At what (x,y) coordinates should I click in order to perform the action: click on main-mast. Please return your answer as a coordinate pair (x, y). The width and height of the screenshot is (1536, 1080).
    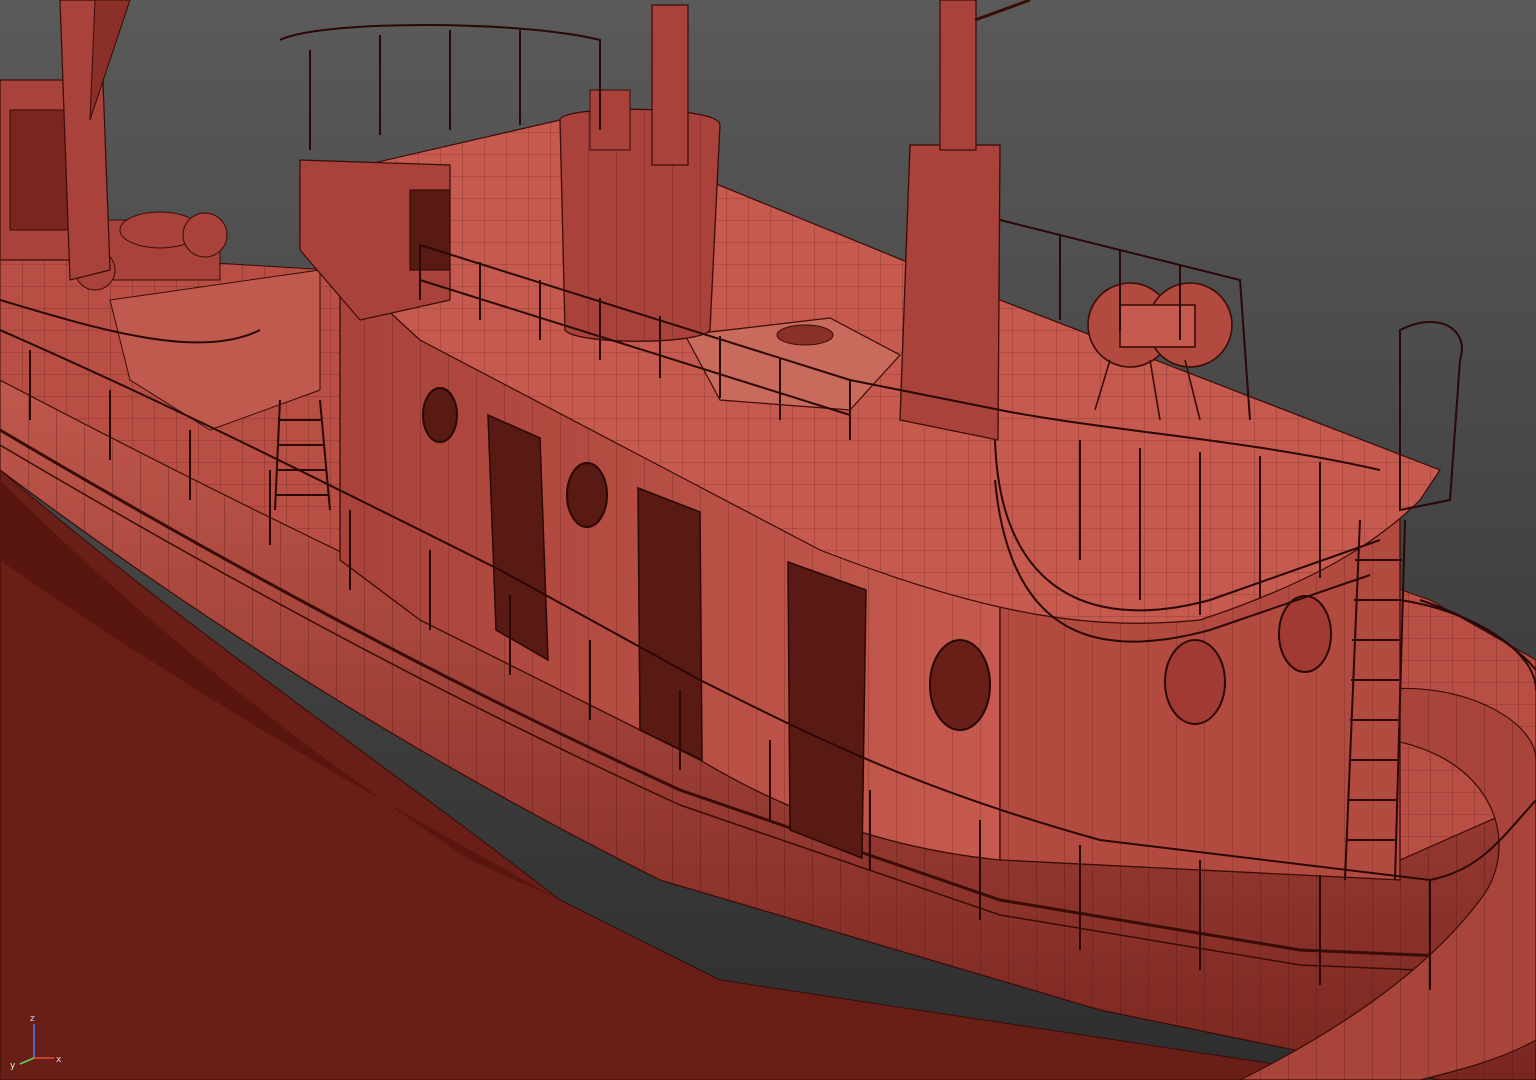
    Looking at the image, I should click on (950, 292).